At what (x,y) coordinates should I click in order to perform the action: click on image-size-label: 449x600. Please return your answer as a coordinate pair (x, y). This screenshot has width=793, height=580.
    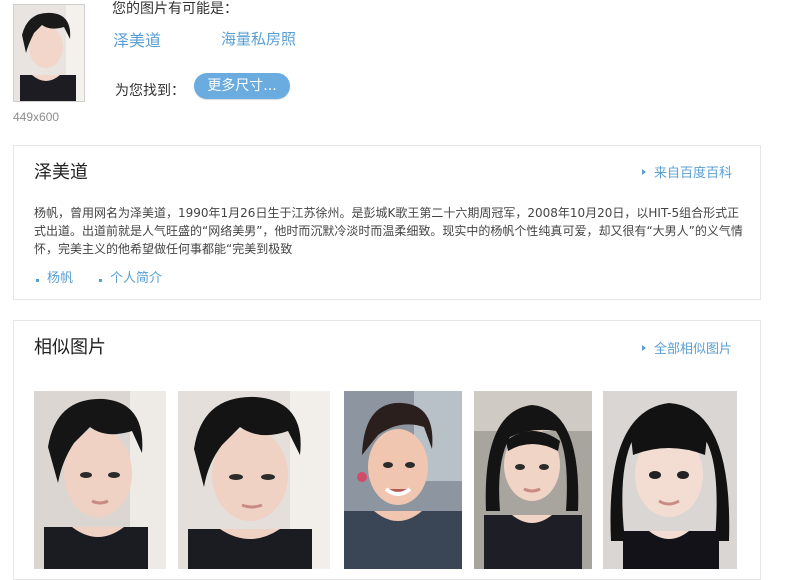
    Looking at the image, I should click on (36, 117).